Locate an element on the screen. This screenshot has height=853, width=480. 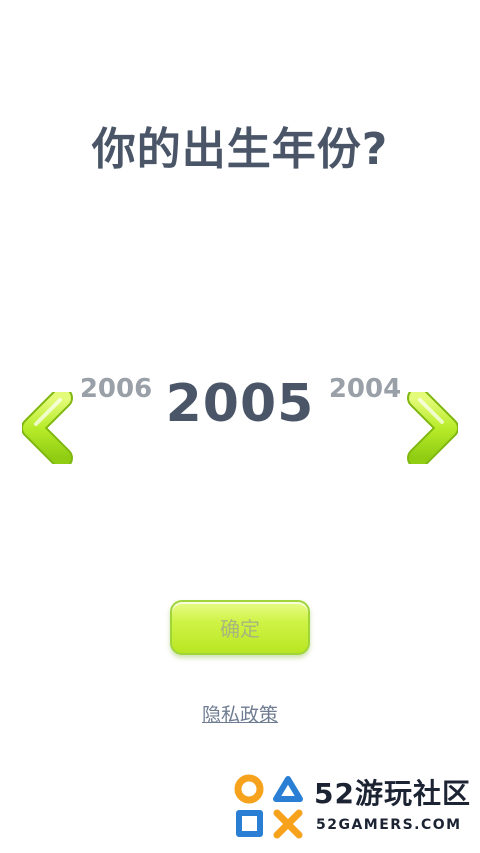
gamepad-symbols-icon is located at coordinates (268, 806).